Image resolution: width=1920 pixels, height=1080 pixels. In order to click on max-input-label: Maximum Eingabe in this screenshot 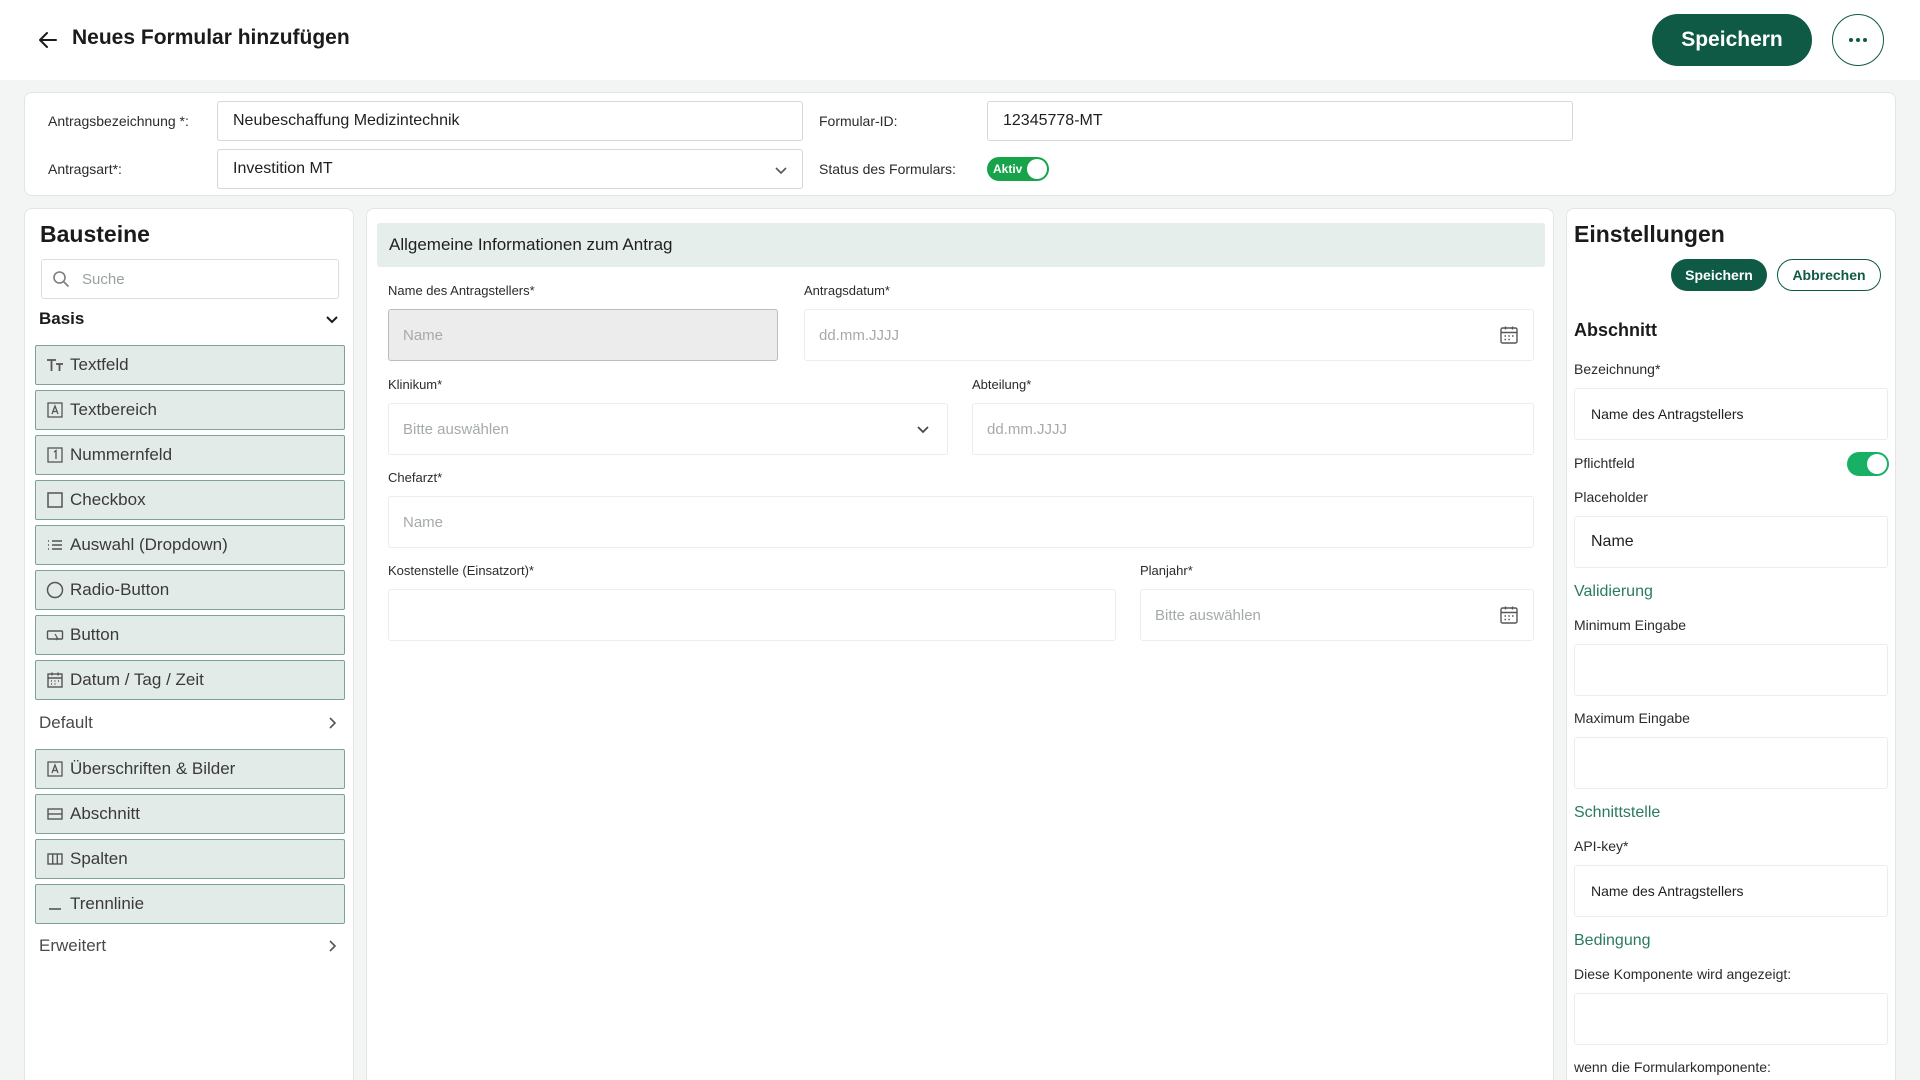, I will do `click(1632, 718)`.